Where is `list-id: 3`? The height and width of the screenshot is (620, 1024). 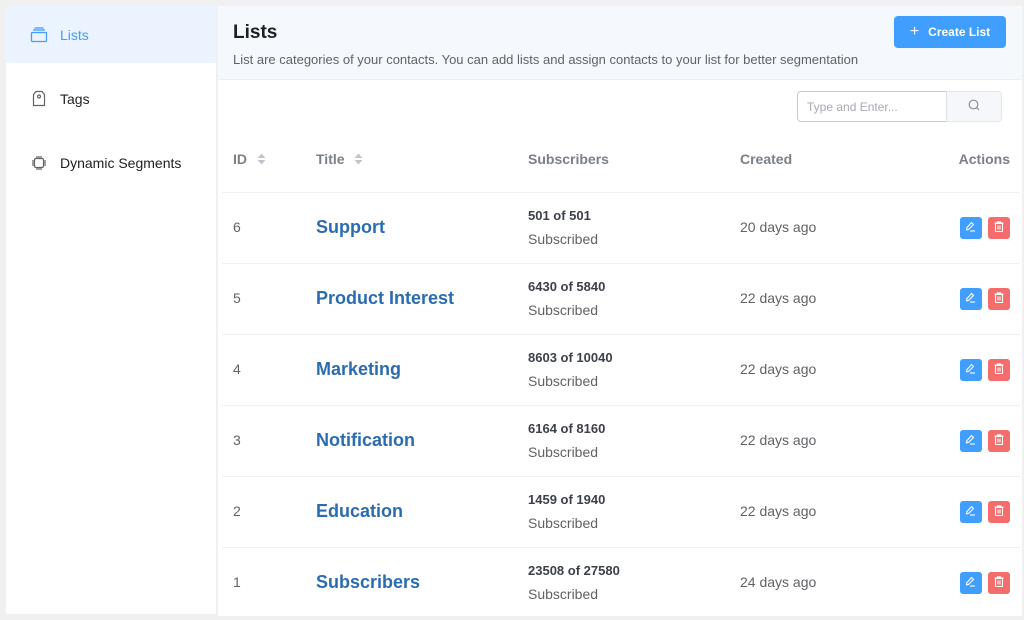 list-id: 3 is located at coordinates (237, 439).